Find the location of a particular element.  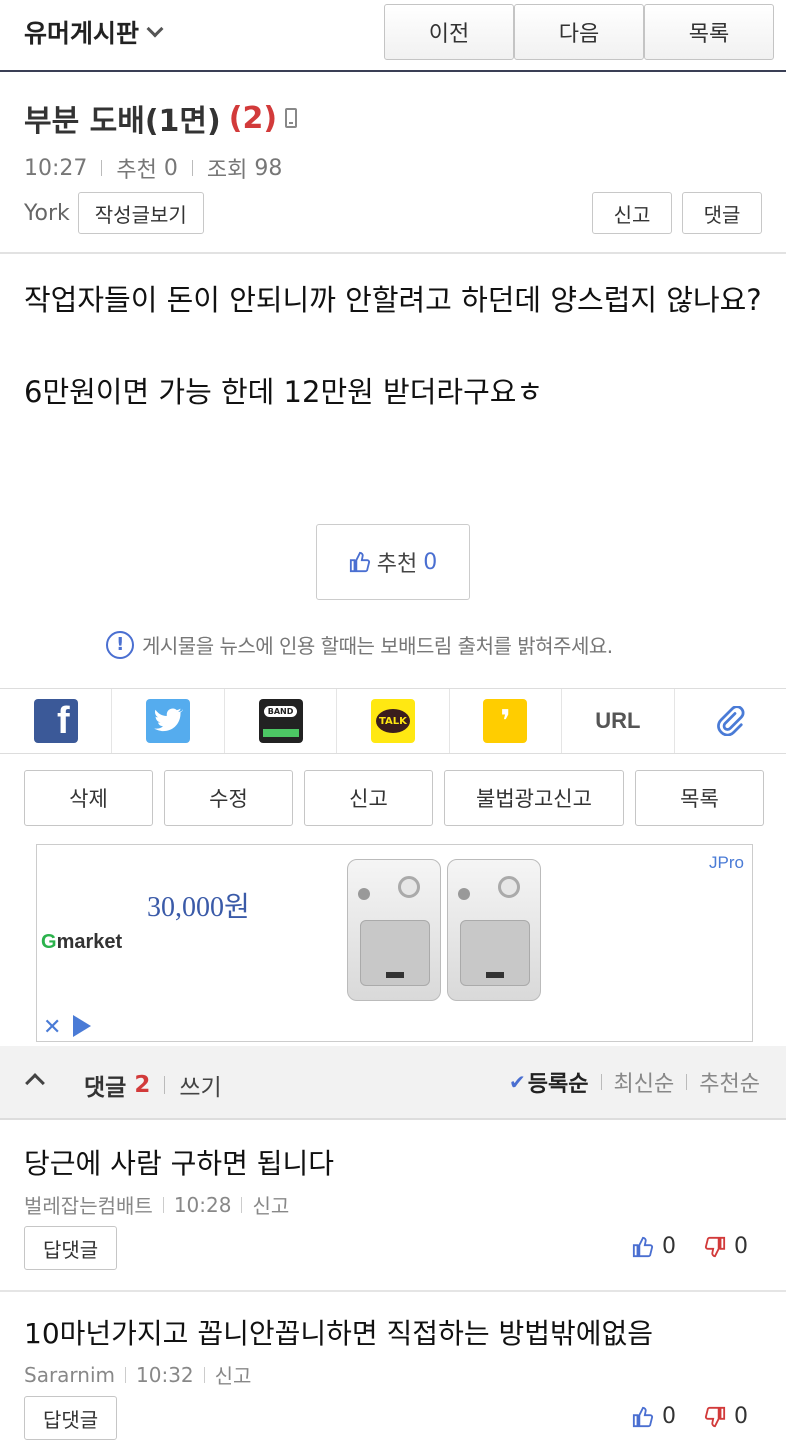

share-twitter is located at coordinates (168, 721).